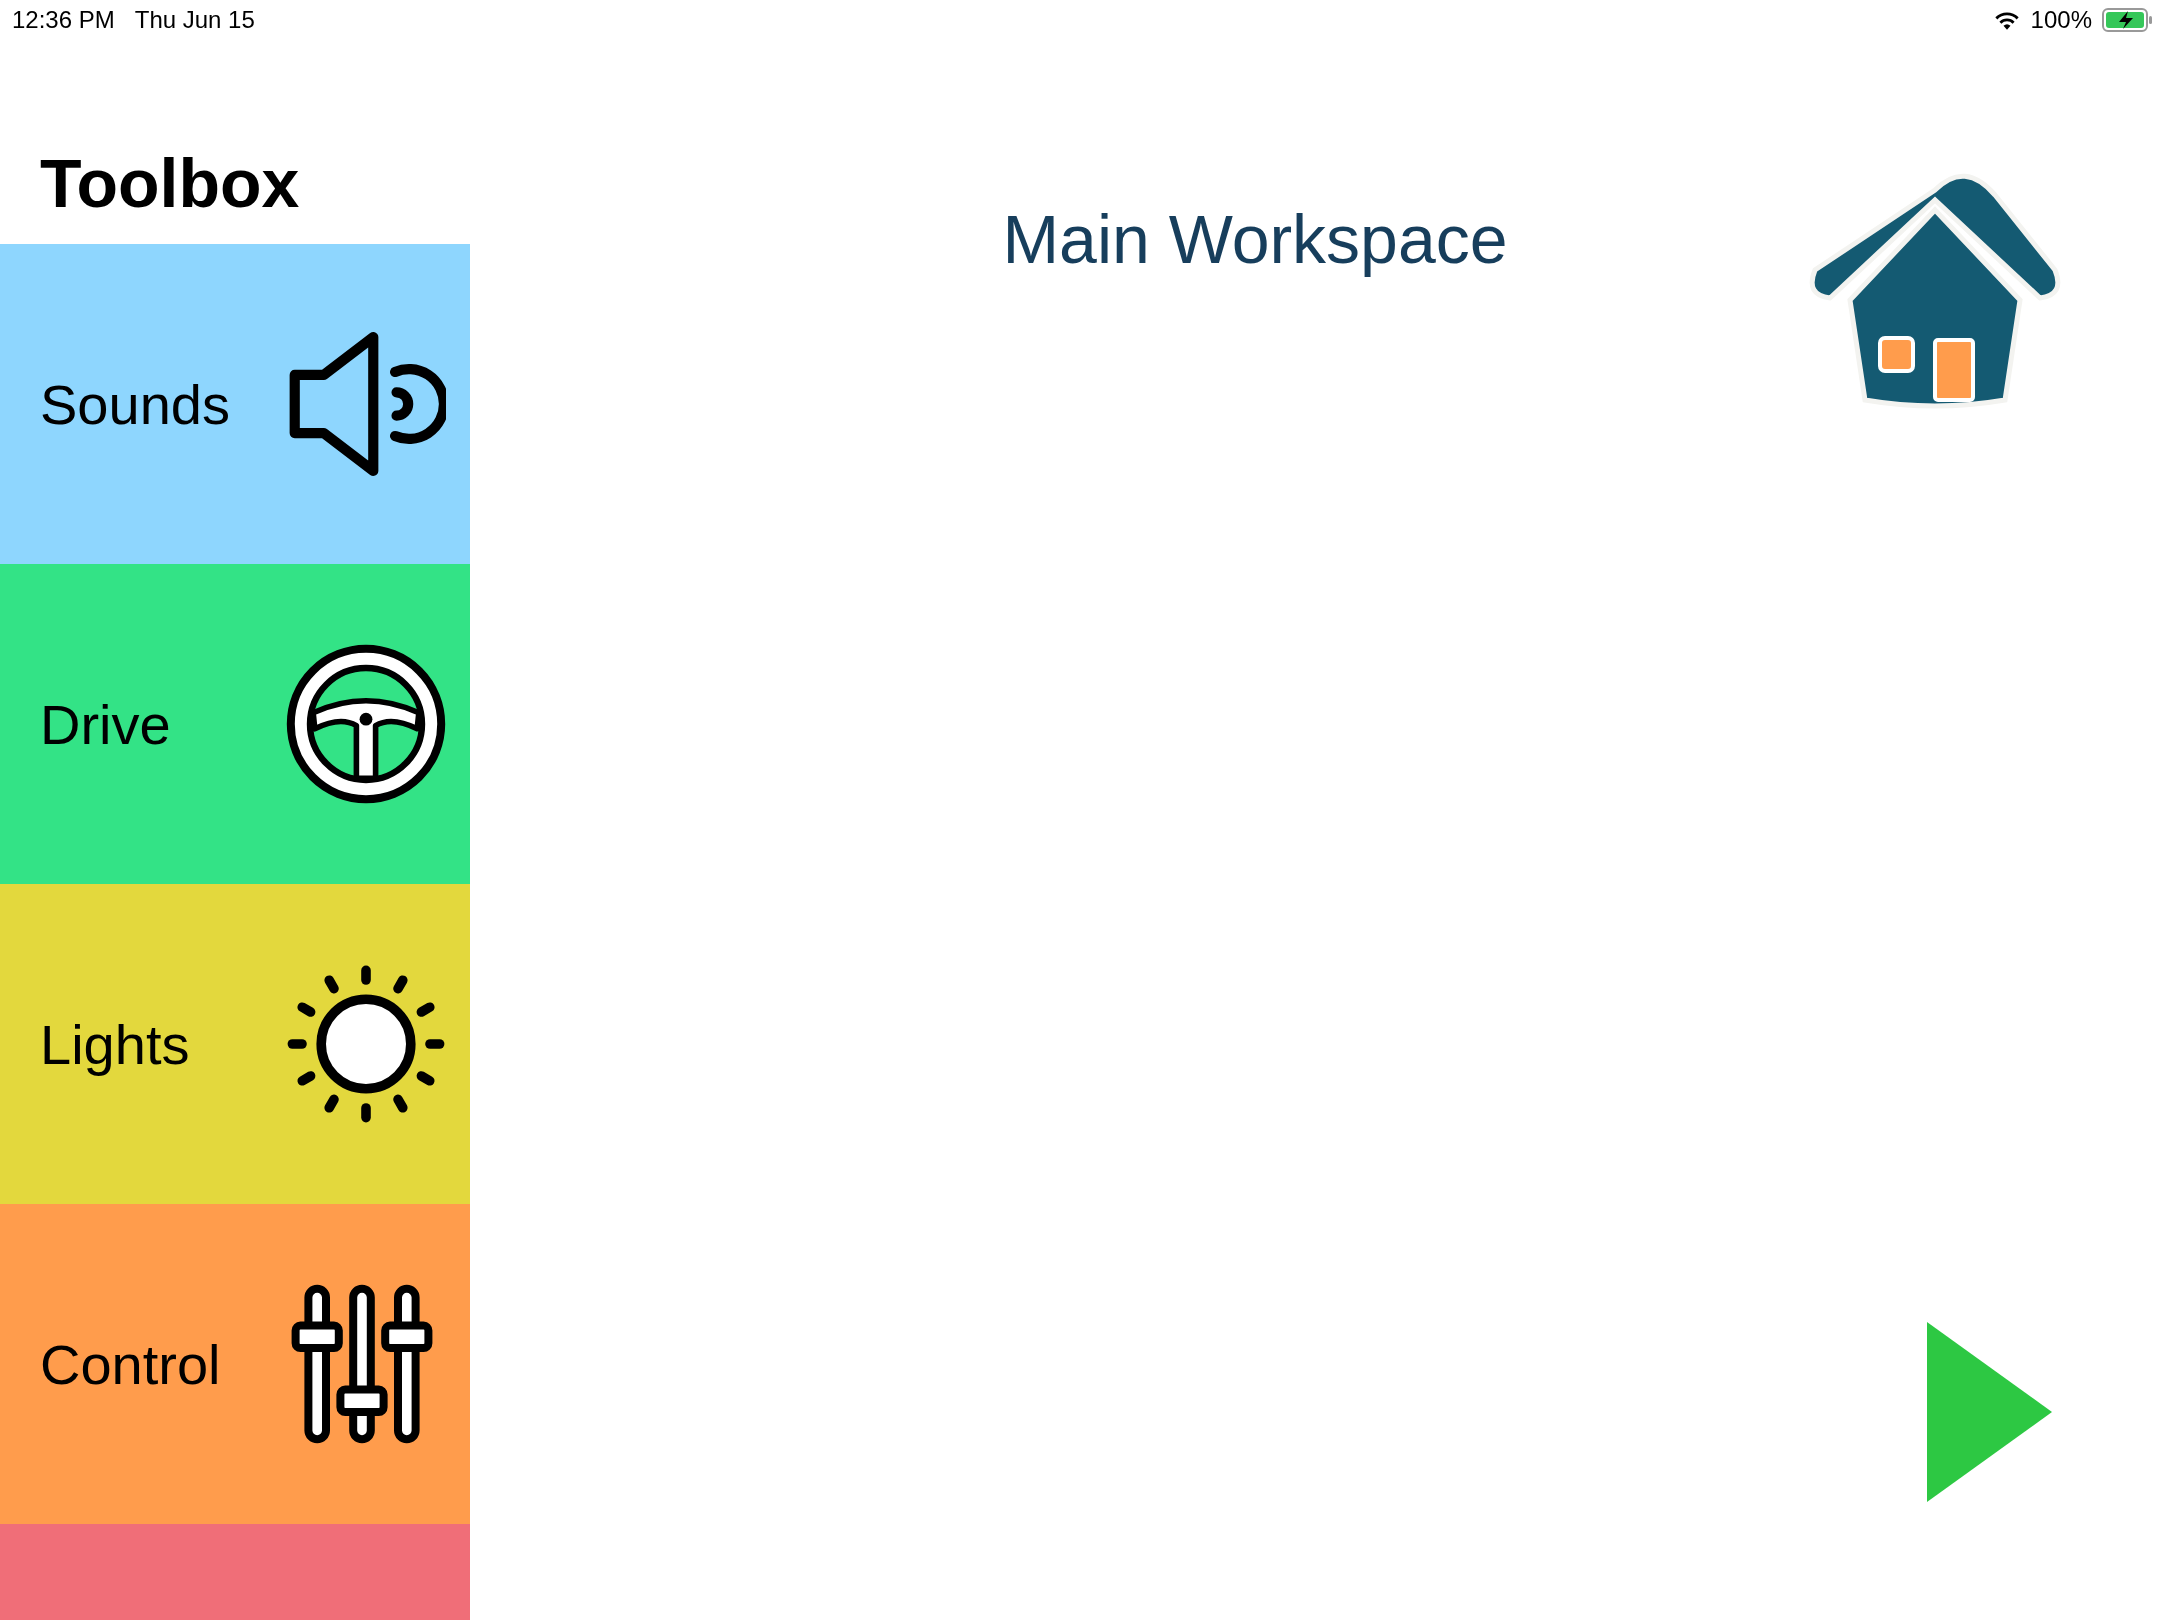 The height and width of the screenshot is (1620, 2160). What do you see at coordinates (2128, 20) in the screenshot?
I see `battery-charging-icon` at bounding box center [2128, 20].